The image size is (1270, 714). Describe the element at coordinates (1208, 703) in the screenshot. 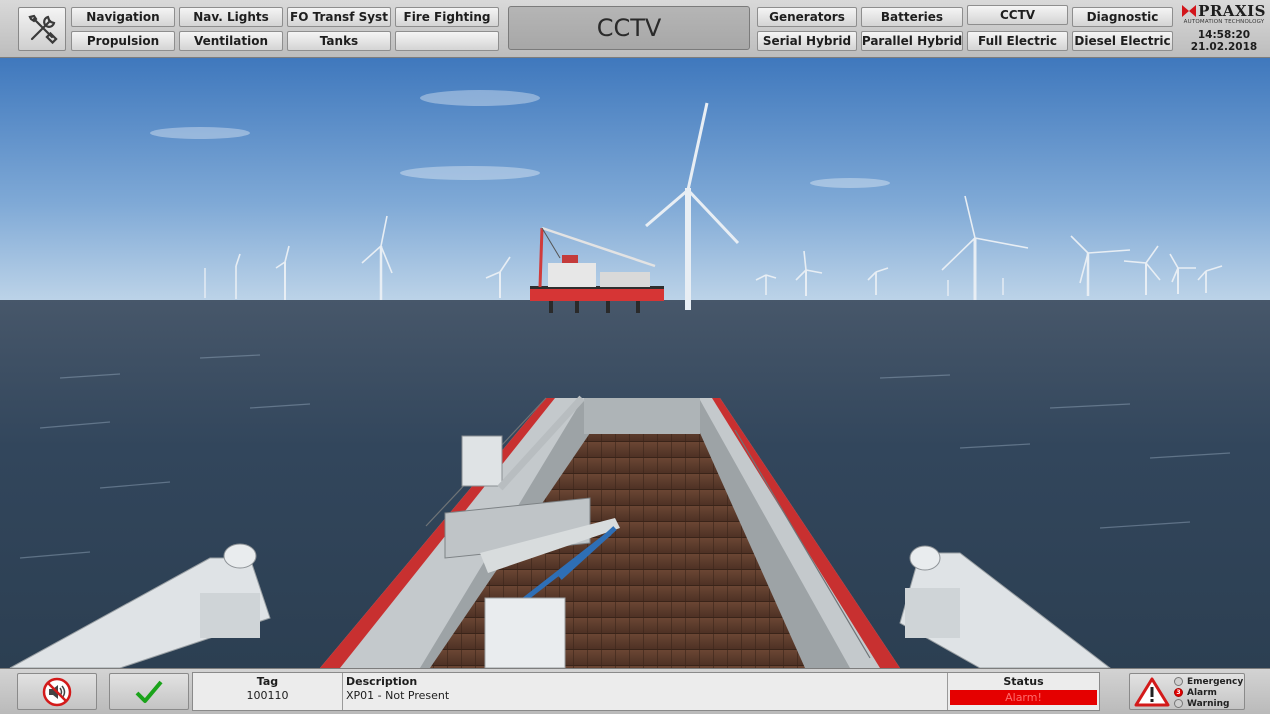

I see `warning-label: Warning` at that location.